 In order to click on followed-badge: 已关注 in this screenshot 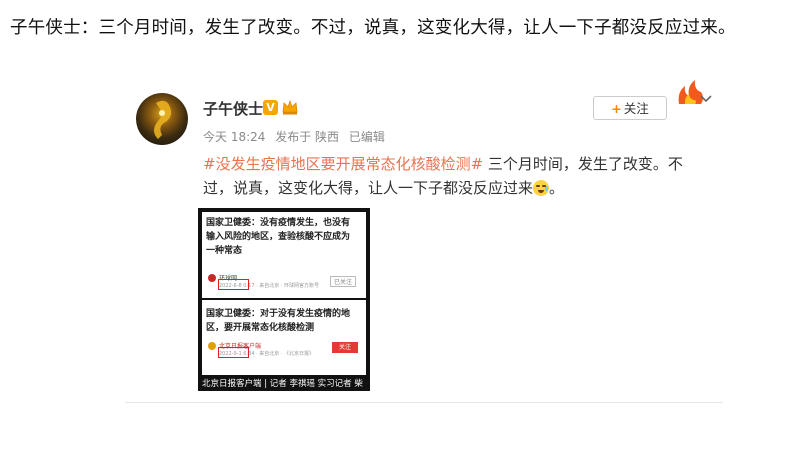, I will do `click(343, 281)`.